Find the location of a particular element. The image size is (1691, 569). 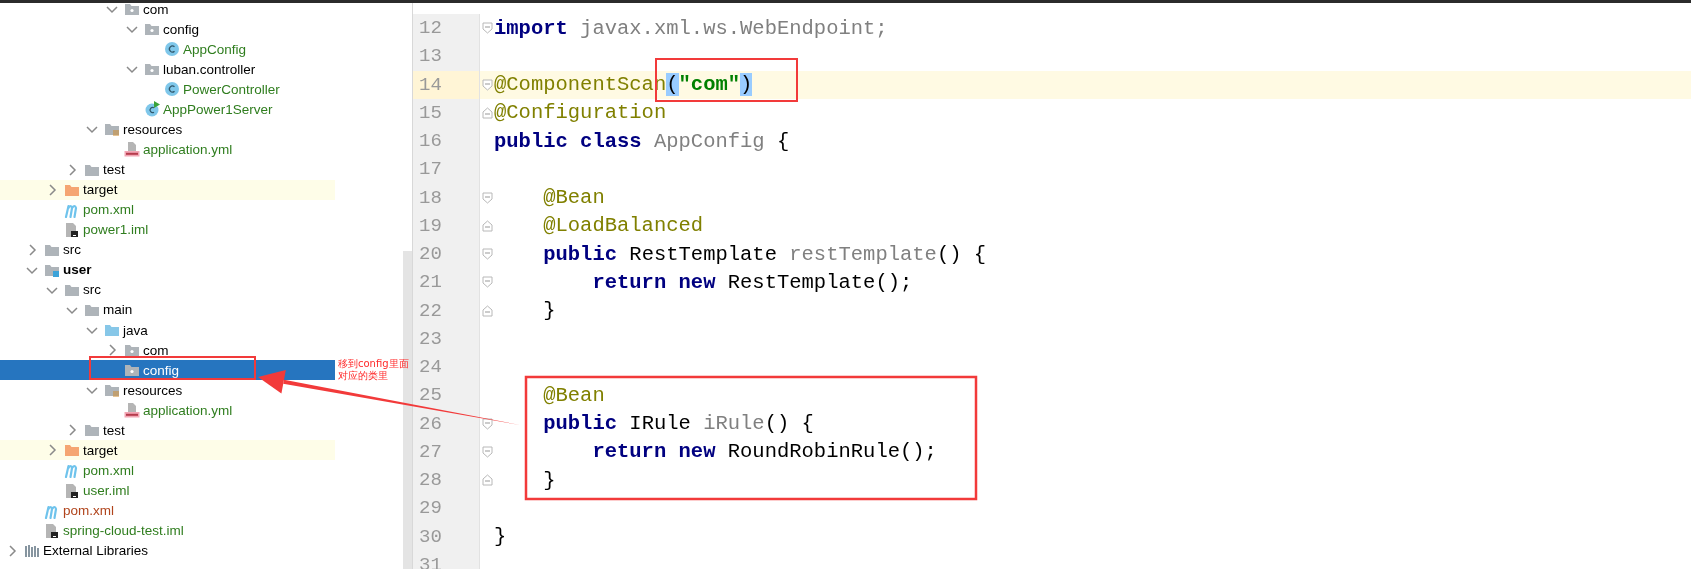

annotation-note: 移到config里面对应的类里 is located at coordinates (374, 370).